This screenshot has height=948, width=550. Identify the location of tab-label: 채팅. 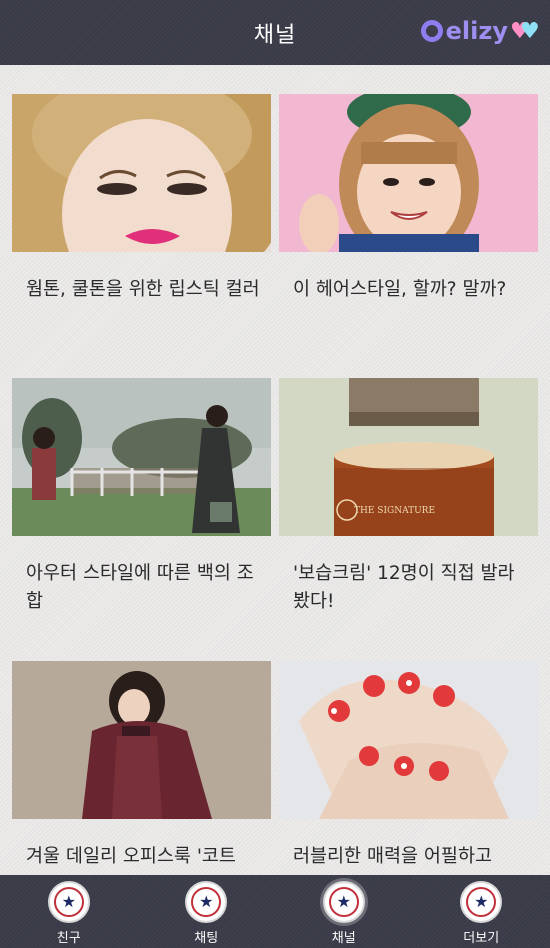
(206, 938).